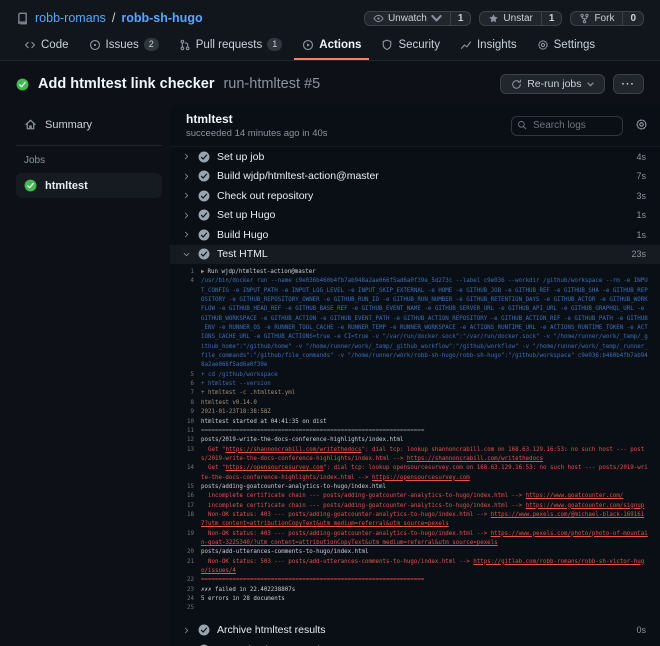  I want to click on unwatch-label: Unwatch, so click(407, 18).